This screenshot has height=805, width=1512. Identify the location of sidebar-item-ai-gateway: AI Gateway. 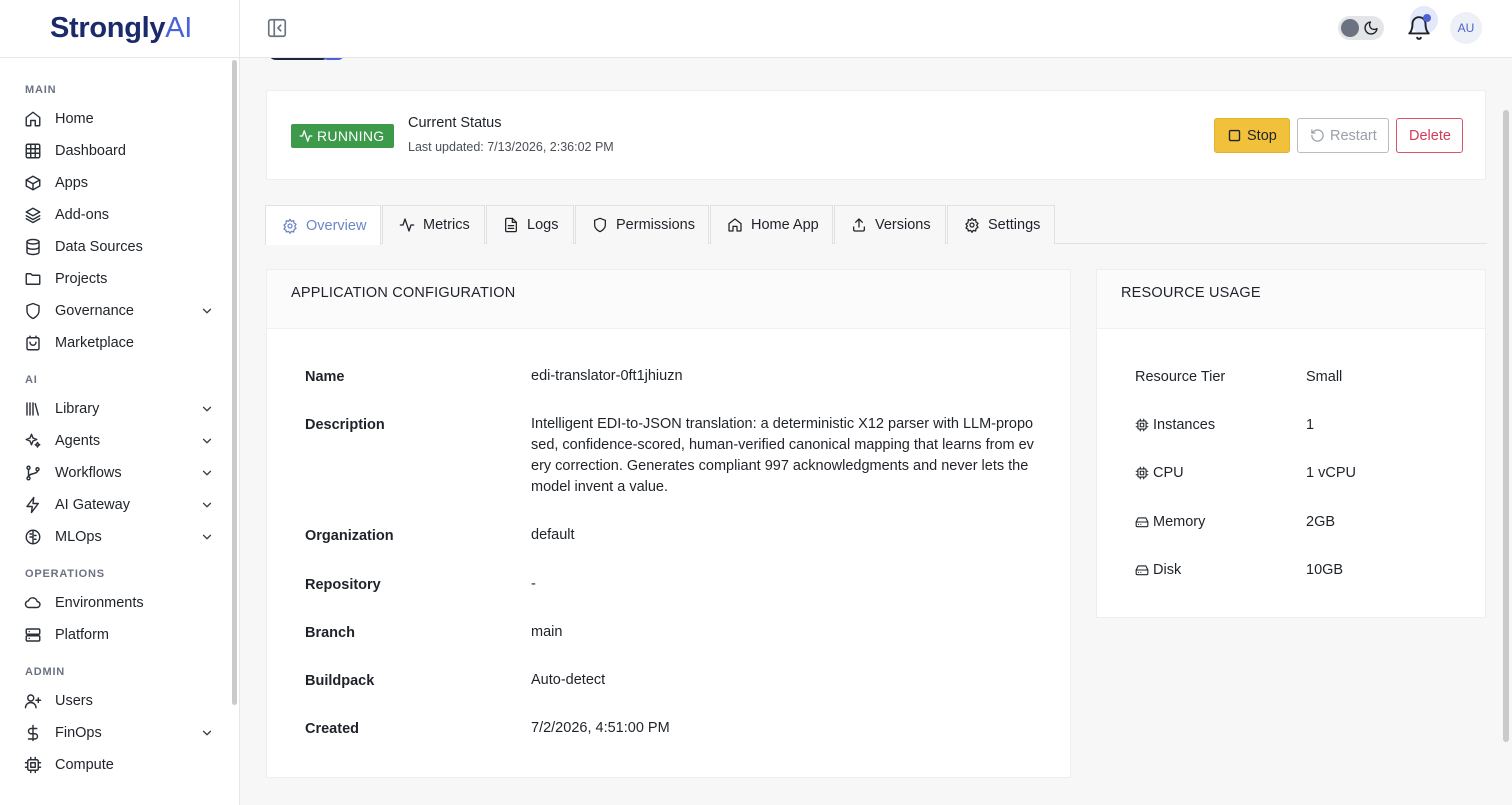
(119, 505).